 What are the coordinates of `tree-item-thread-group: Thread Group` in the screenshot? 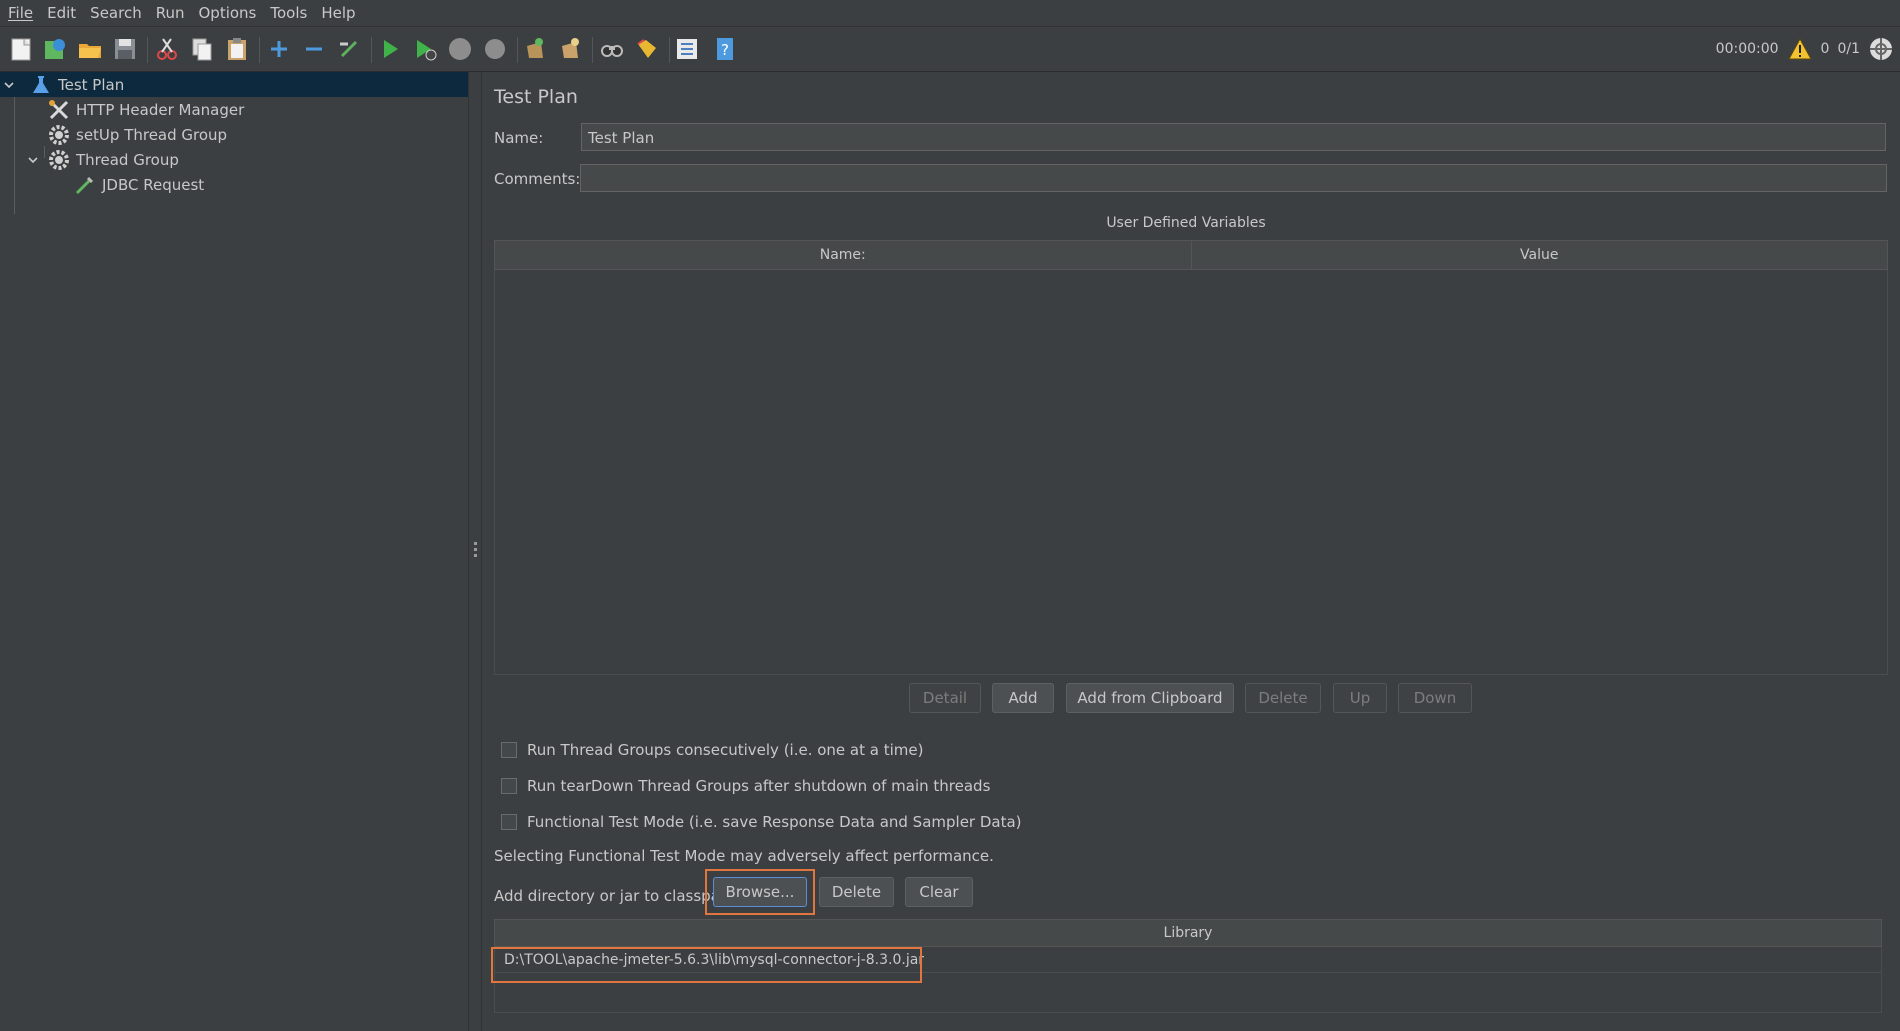 It's located at (102, 159).